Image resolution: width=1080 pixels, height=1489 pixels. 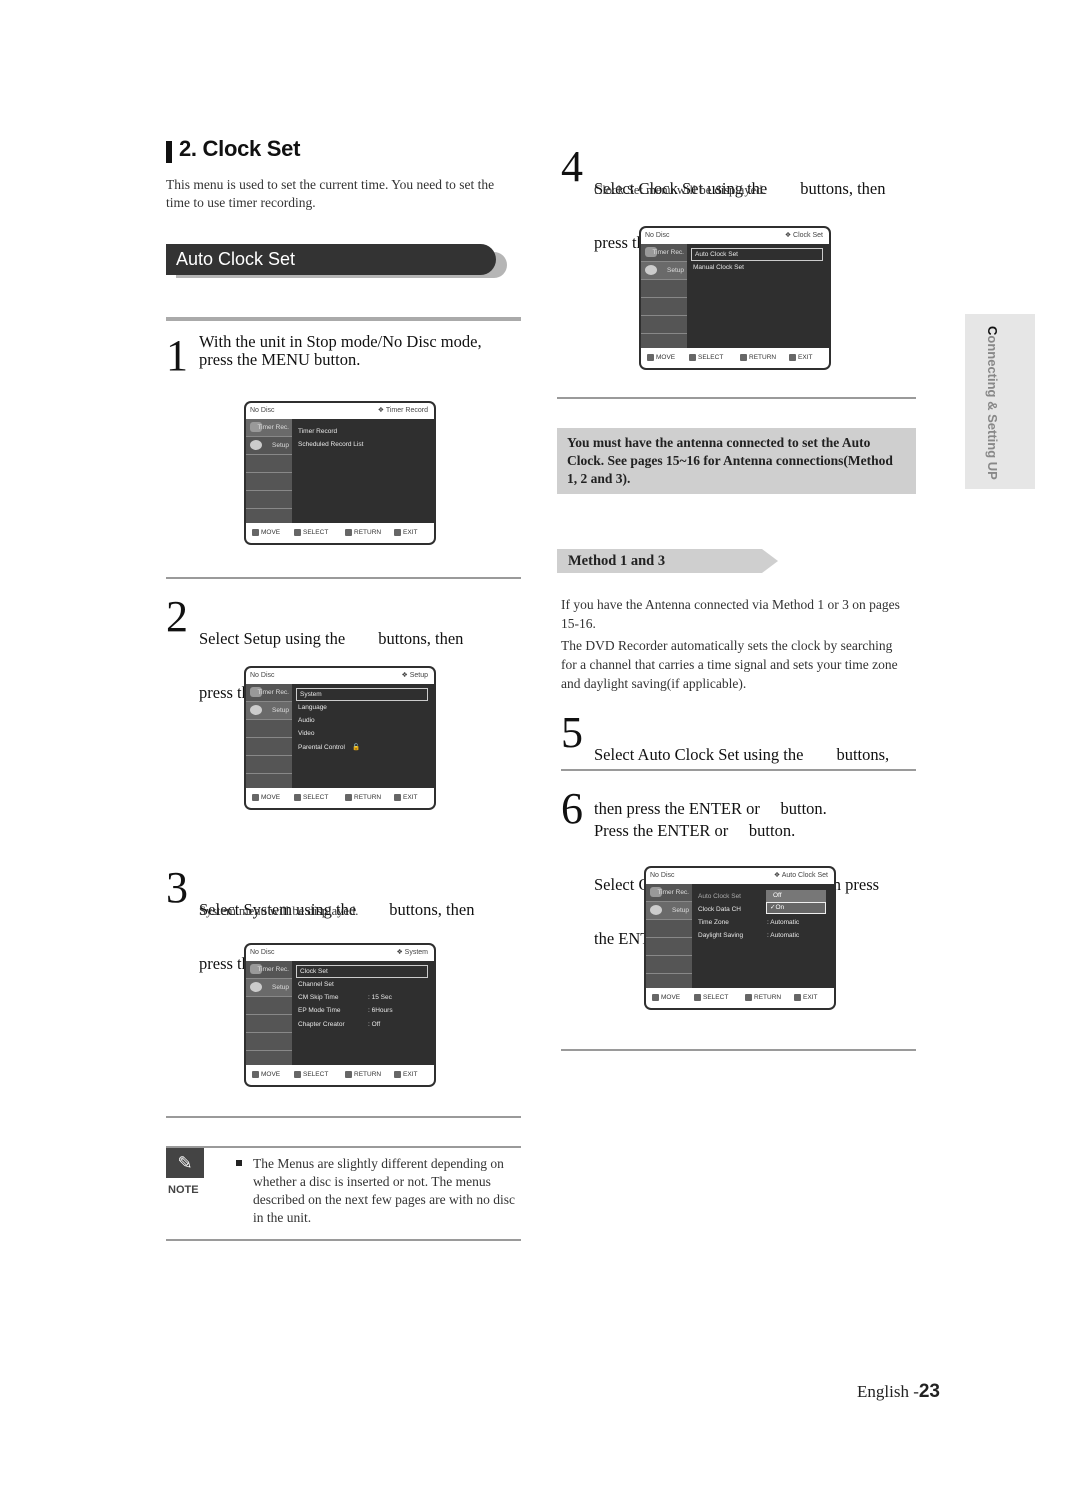 I want to click on menu-item: Parental Control, so click(x=321, y=747).